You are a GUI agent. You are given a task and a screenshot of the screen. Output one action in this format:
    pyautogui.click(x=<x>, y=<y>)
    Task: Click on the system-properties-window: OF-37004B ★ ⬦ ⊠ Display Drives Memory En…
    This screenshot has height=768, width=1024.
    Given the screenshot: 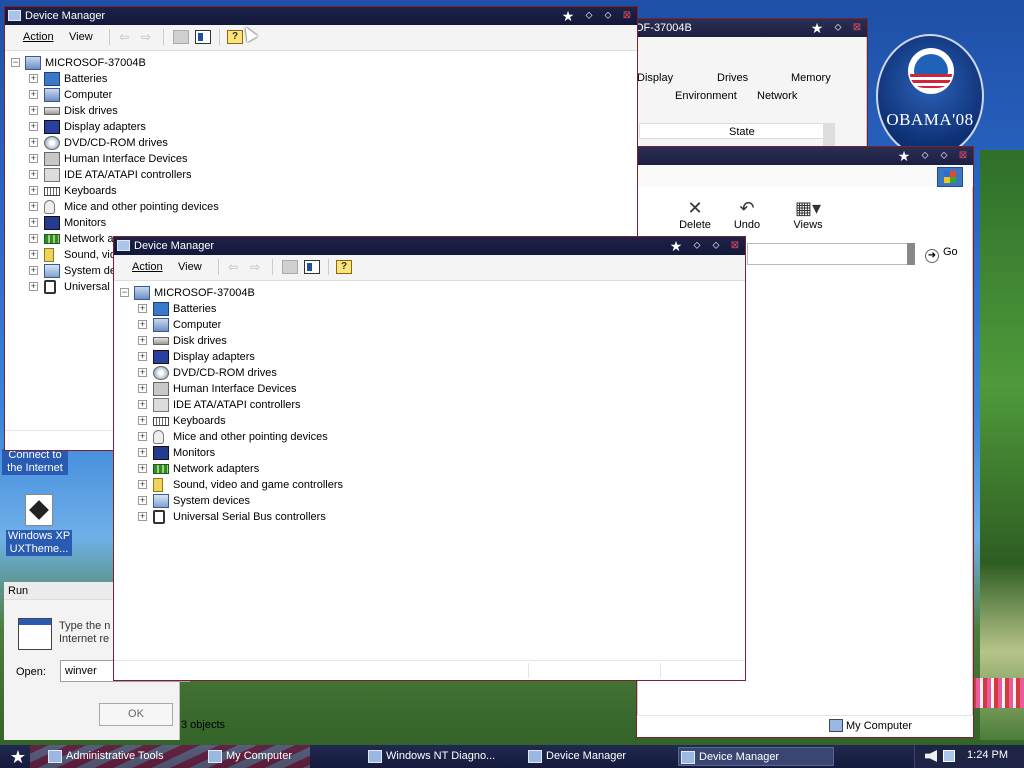 What is the action you would take?
    pyautogui.click(x=748, y=85)
    